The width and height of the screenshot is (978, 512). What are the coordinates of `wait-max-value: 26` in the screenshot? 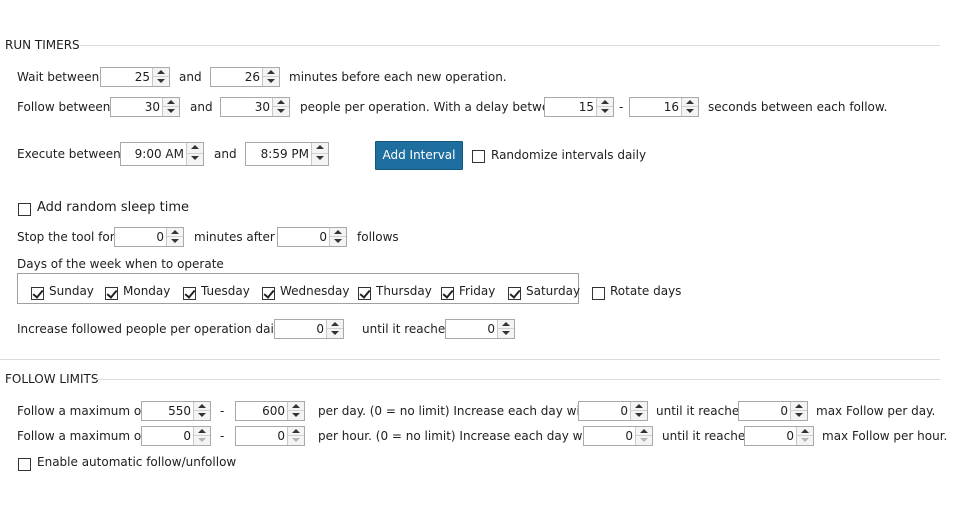 It's located at (236, 77).